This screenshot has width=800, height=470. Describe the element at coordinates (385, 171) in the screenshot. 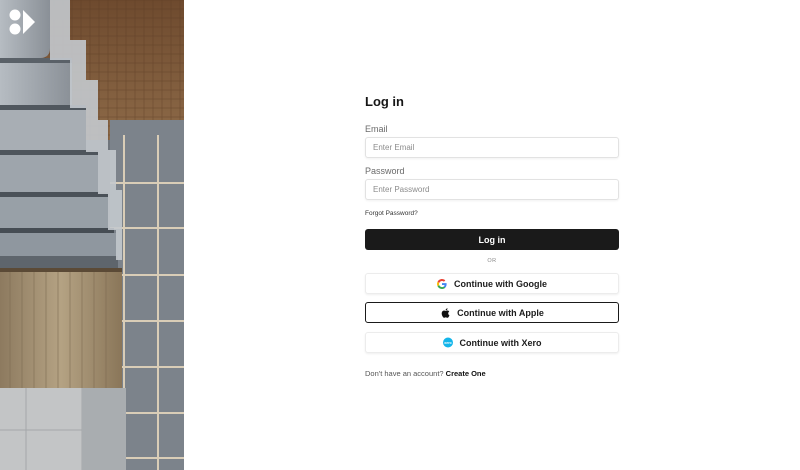

I see `password-label: Password` at that location.